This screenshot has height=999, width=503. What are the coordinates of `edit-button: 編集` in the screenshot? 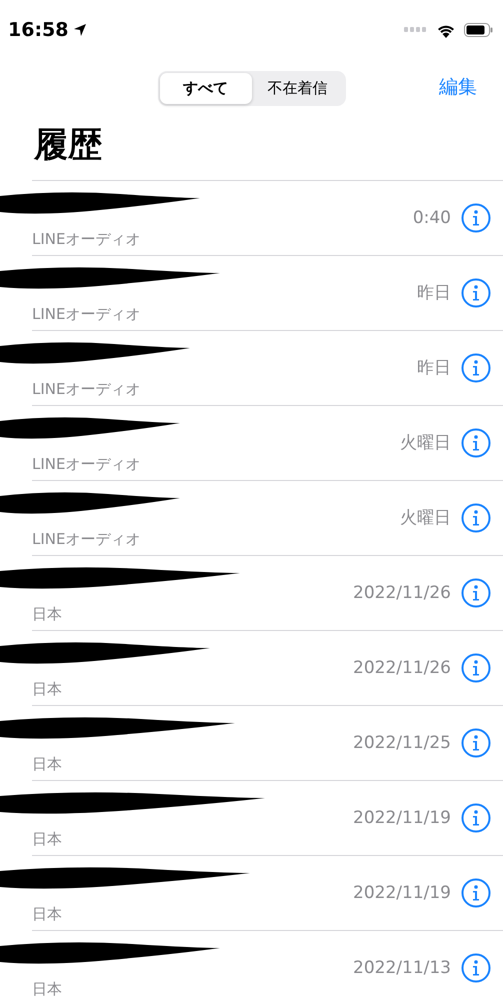 It's located at (458, 87).